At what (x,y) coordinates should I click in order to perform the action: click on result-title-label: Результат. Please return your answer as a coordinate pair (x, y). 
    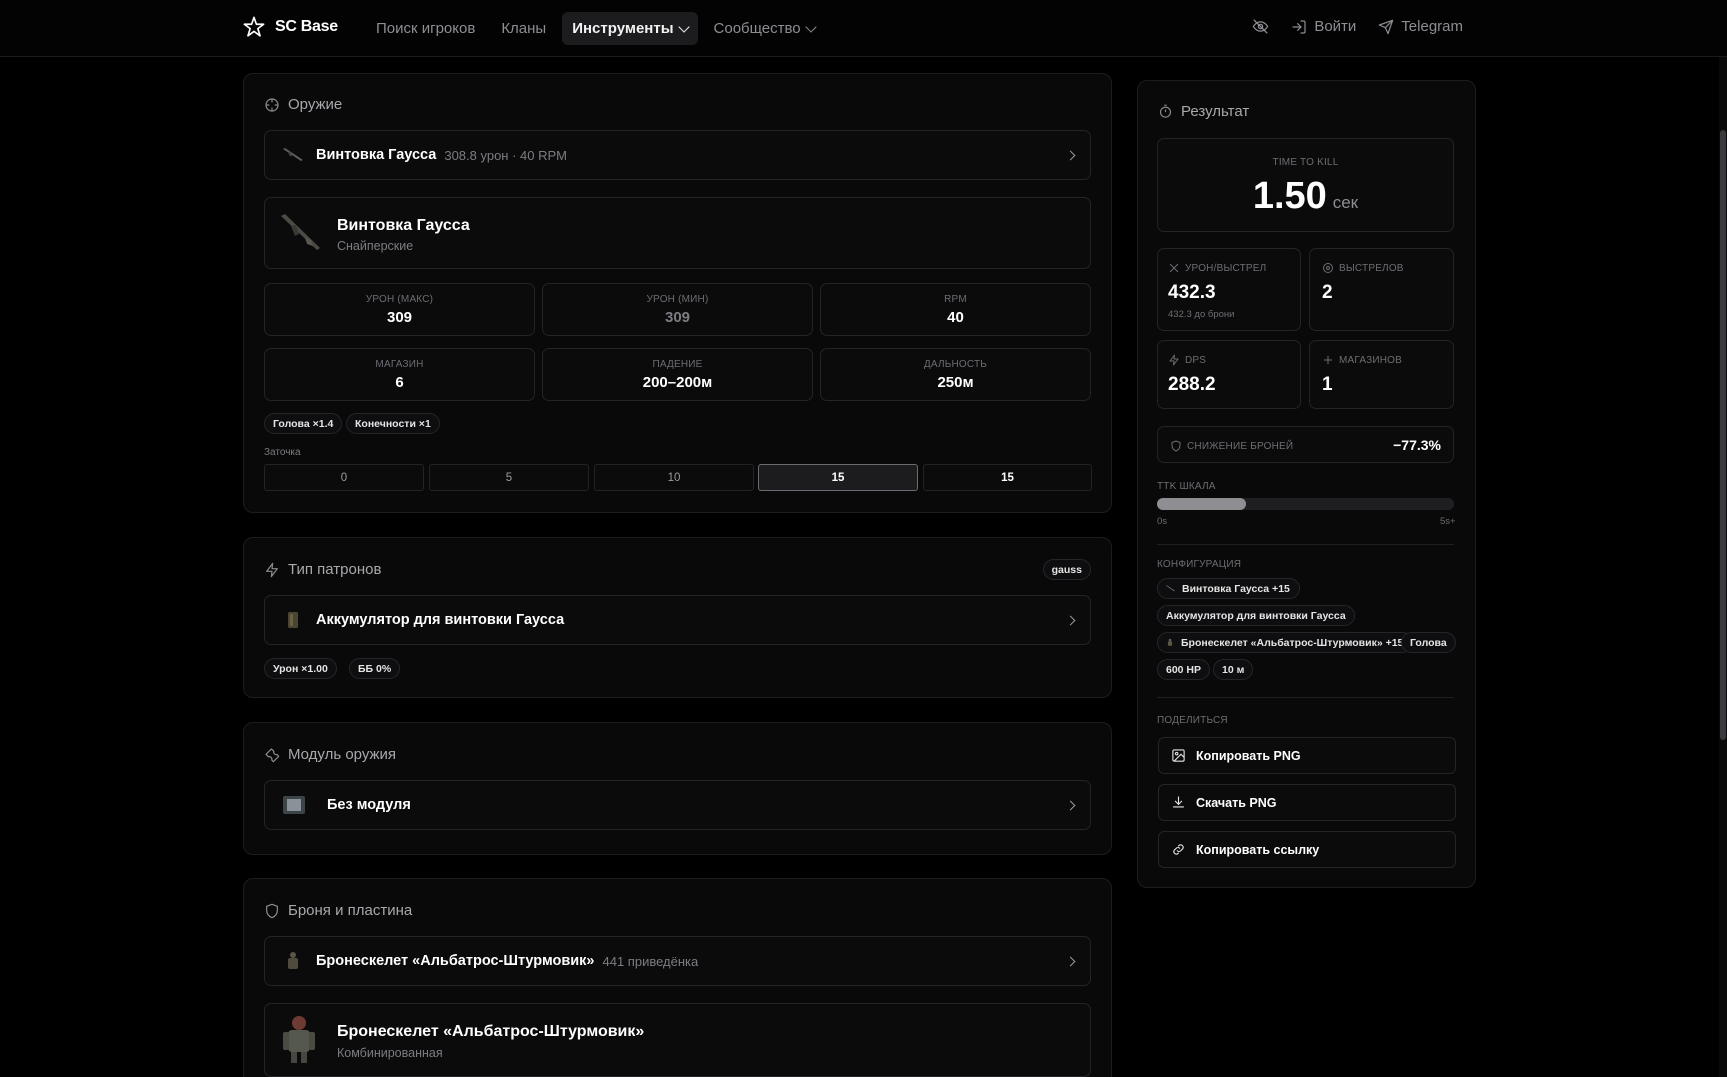
    Looking at the image, I should click on (1215, 111).